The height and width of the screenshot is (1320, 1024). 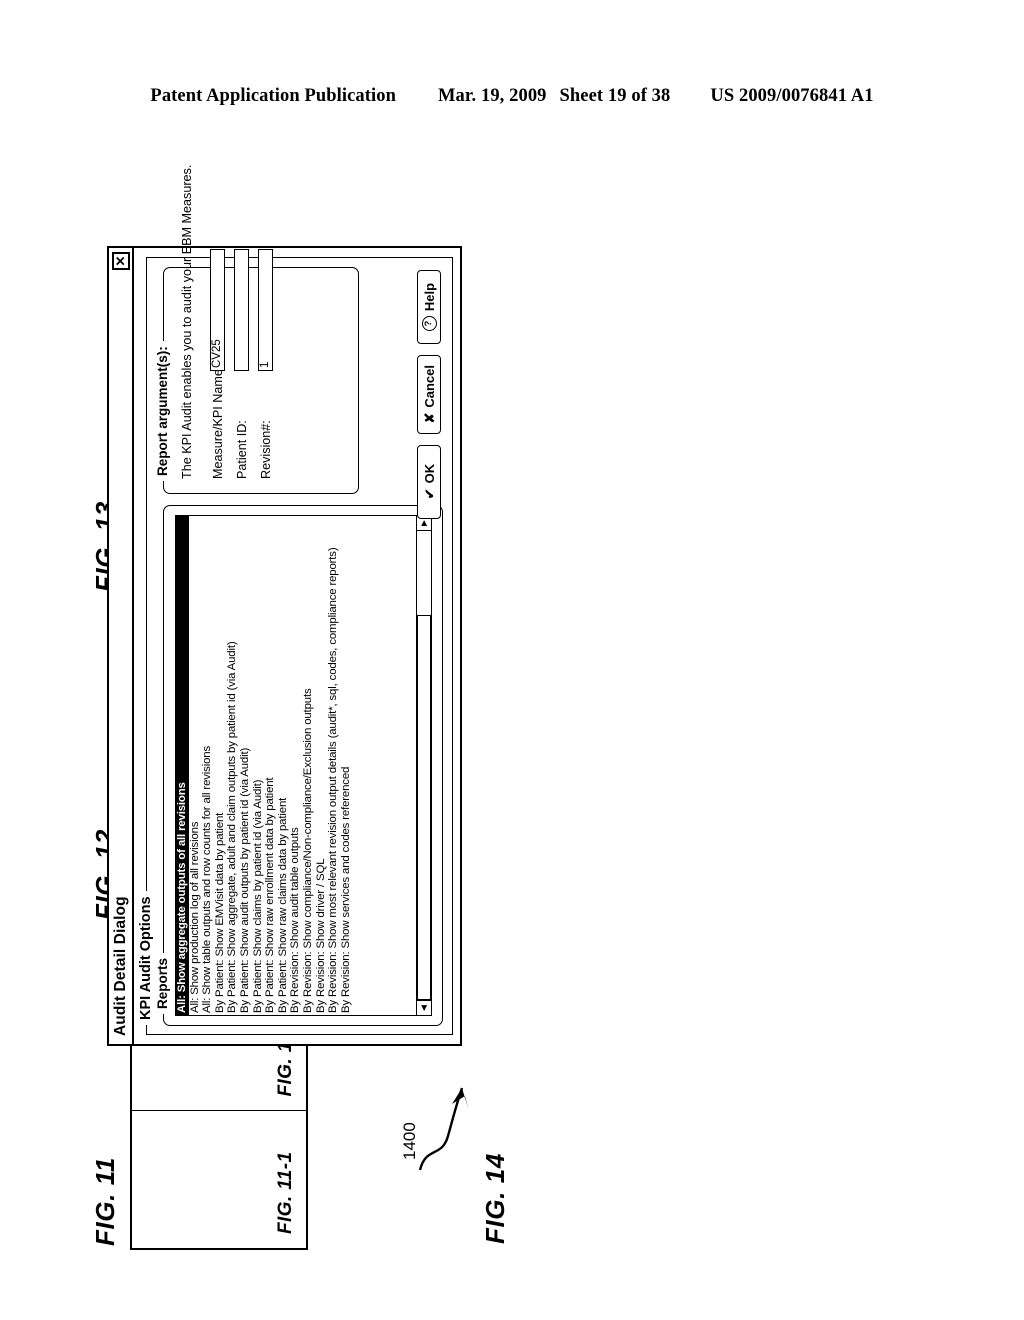 I want to click on scrollbar-track, so click(x=424, y=765).